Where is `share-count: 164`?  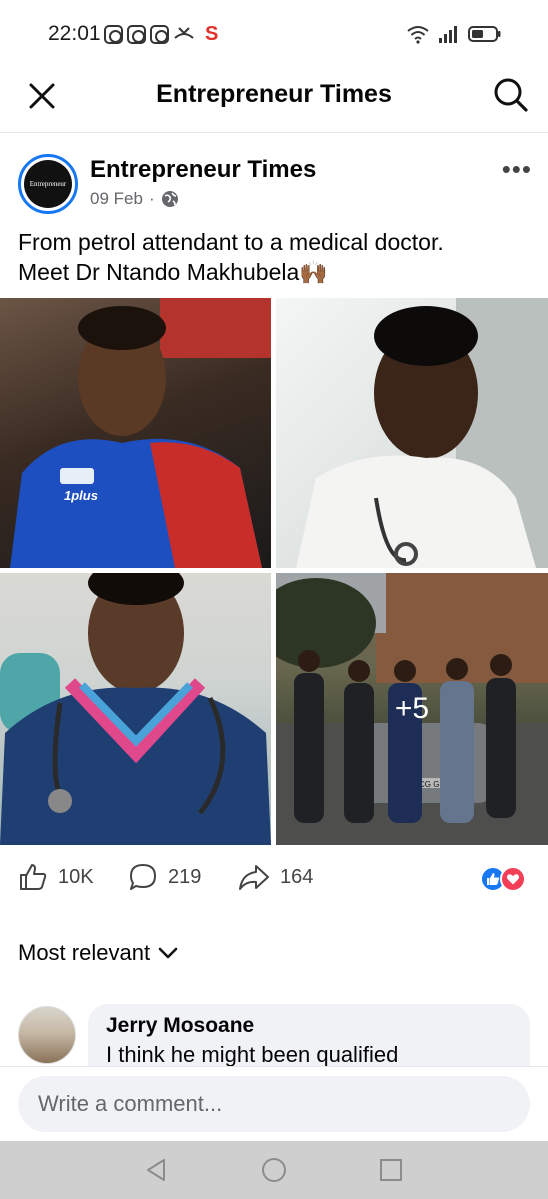
share-count: 164 is located at coordinates (297, 876).